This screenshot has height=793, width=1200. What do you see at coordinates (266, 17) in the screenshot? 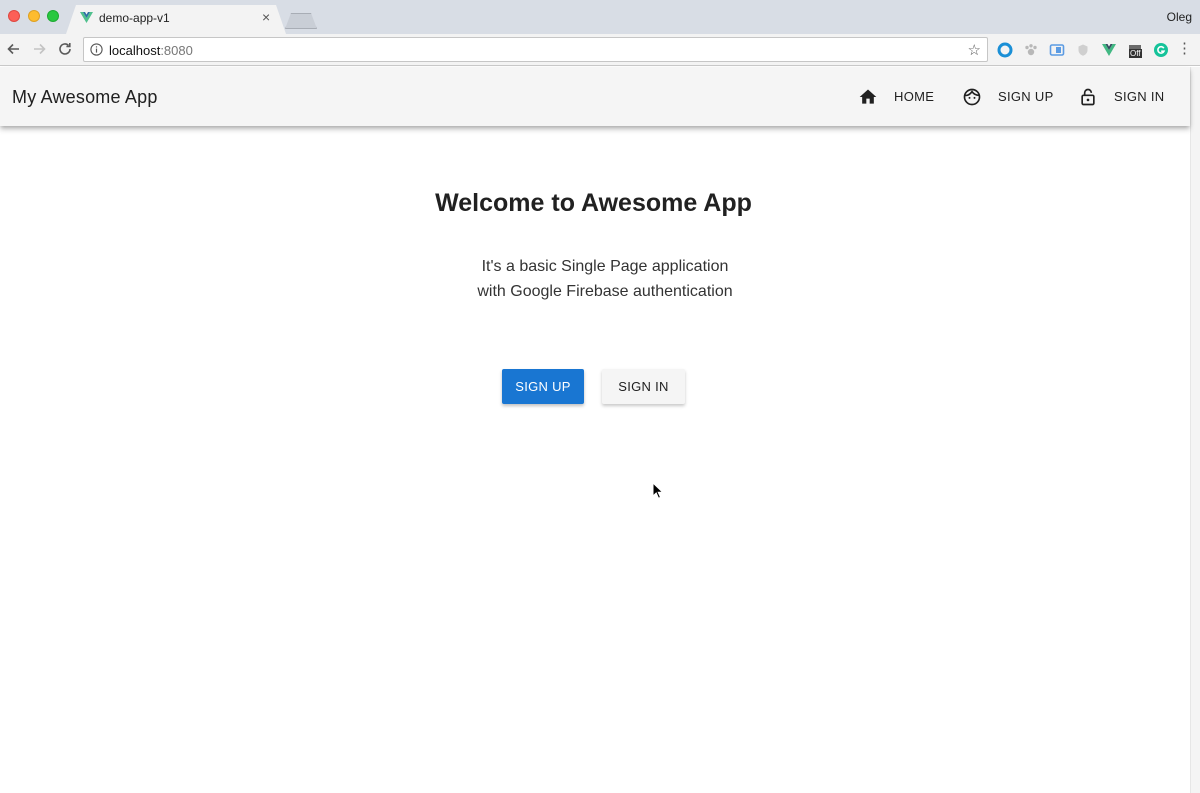
I see `tab-close-icon: ×` at bounding box center [266, 17].